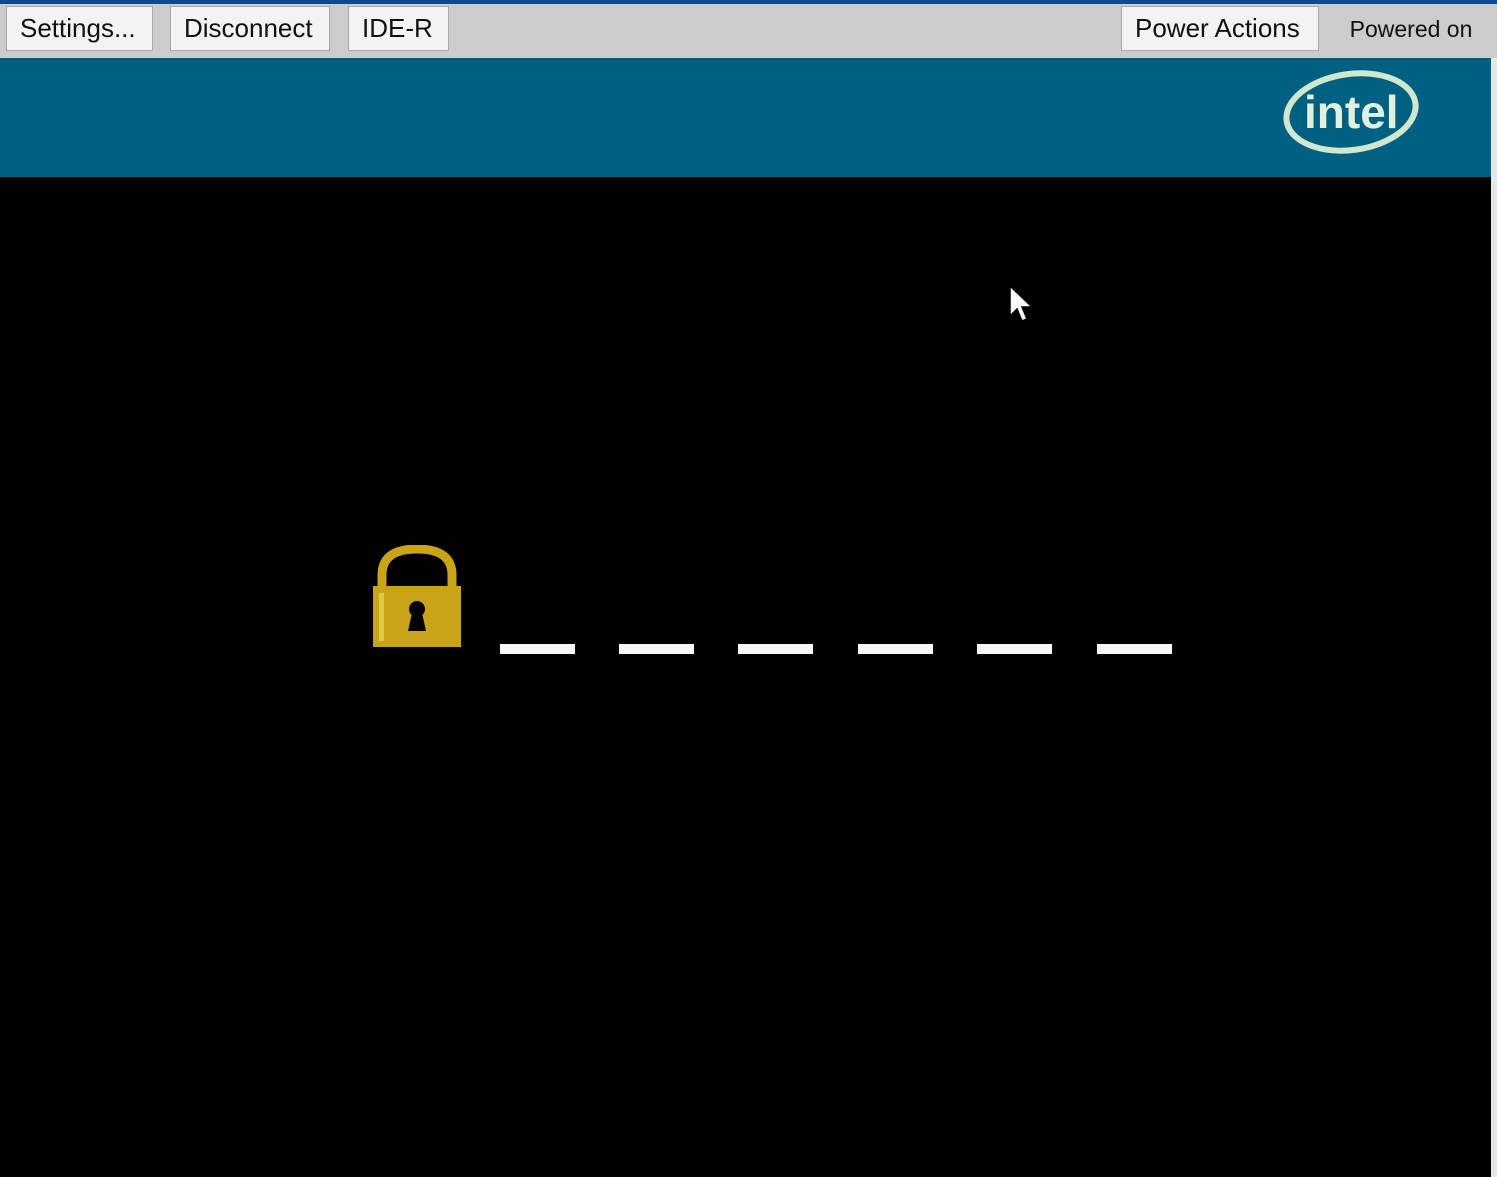 The height and width of the screenshot is (1177, 1497). What do you see at coordinates (1494, 617) in the screenshot?
I see `window-edge` at bounding box center [1494, 617].